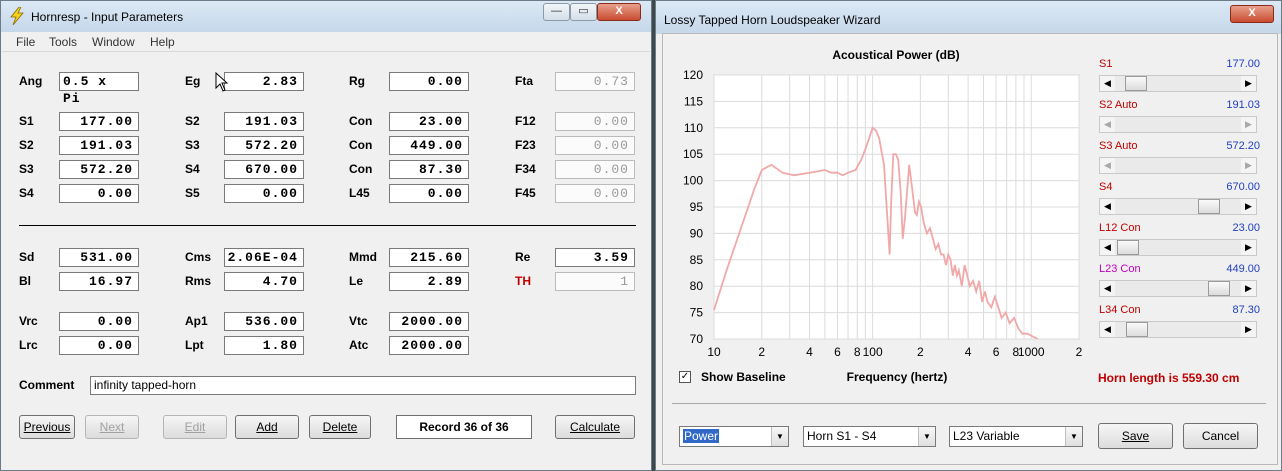 The height and width of the screenshot is (471, 1282). I want to click on s4-field: 670.00, so click(264, 169).